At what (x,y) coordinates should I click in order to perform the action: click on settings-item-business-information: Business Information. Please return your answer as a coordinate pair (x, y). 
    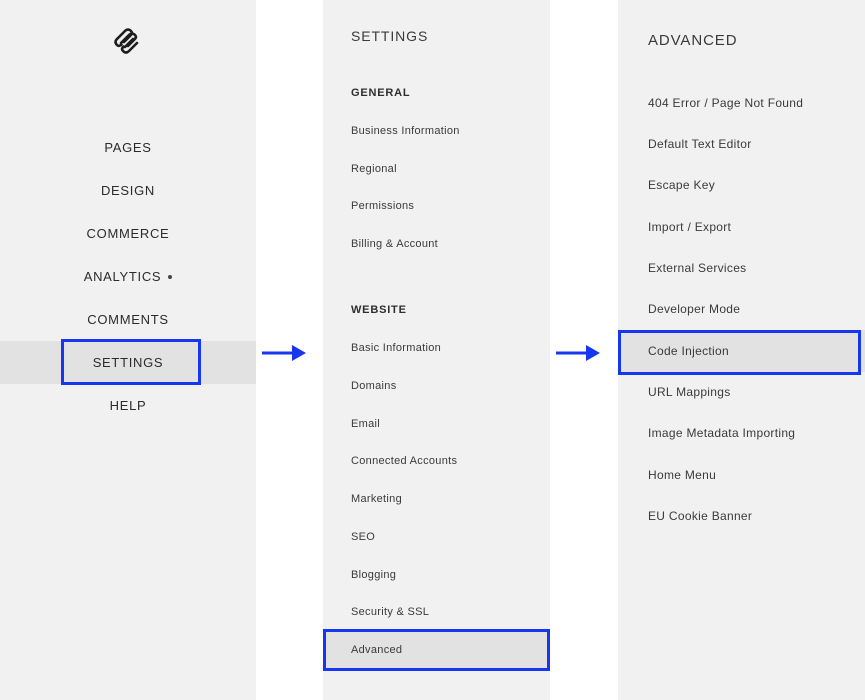
    Looking at the image, I should click on (436, 131).